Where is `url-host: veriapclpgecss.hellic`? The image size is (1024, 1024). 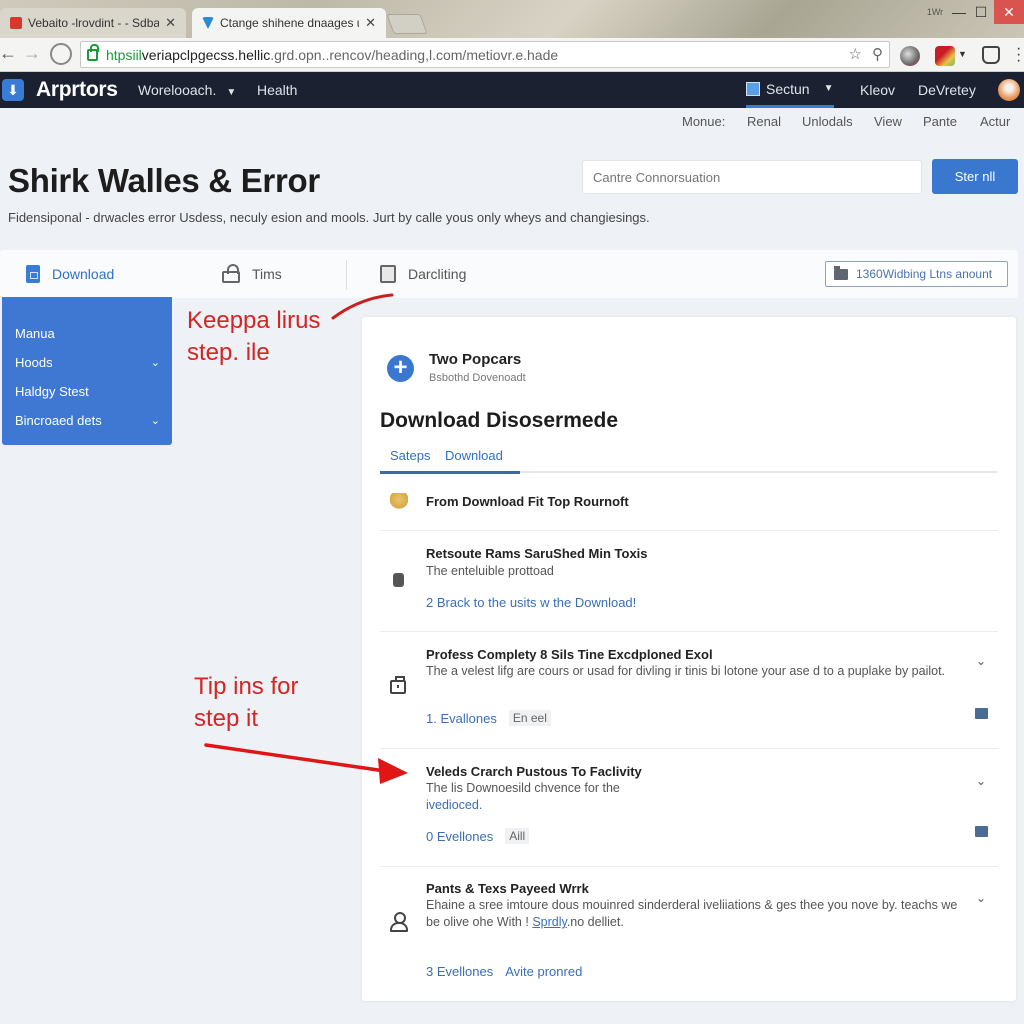 url-host: veriapclpgecss.hellic is located at coordinates (206, 54).